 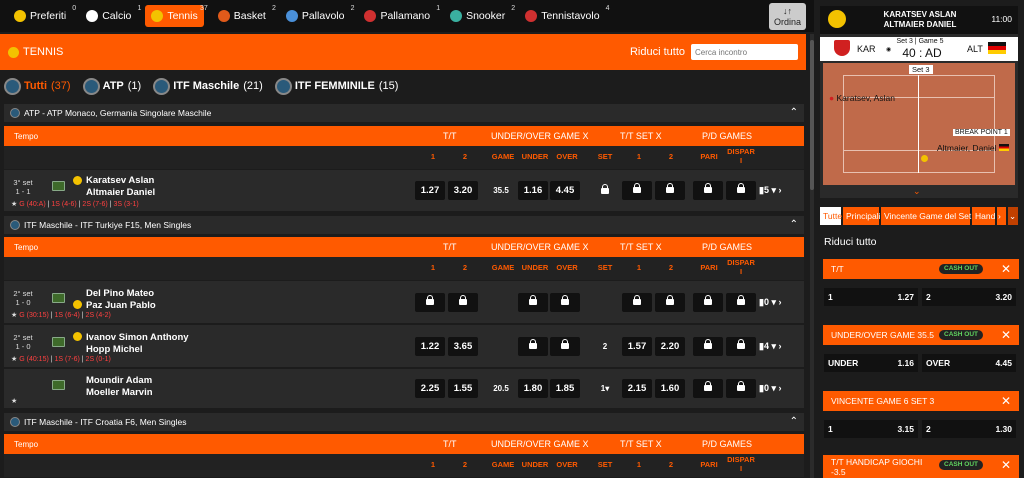 I want to click on odd-1: 2.25, so click(x=430, y=388).